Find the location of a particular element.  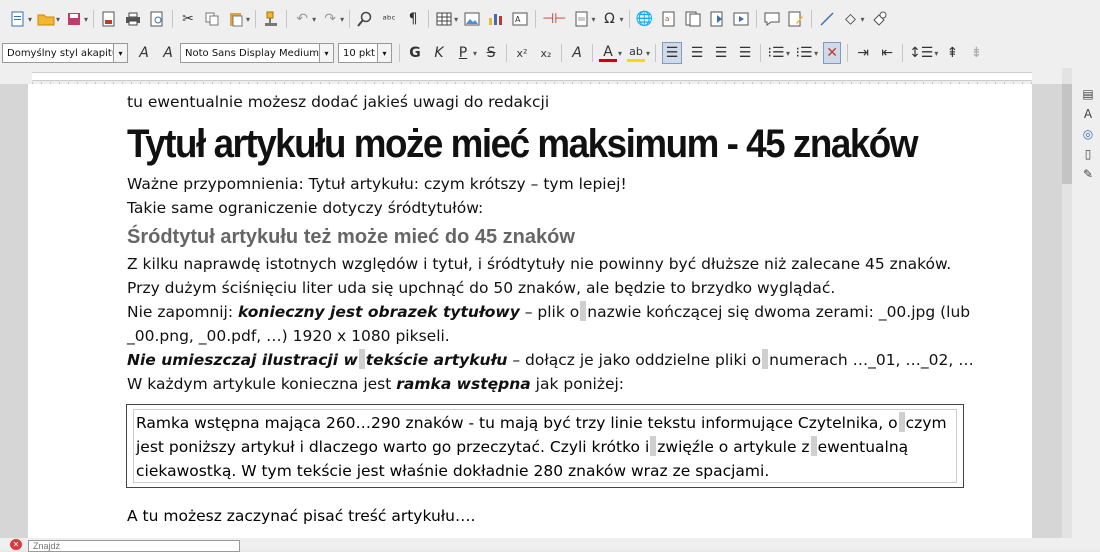

print-icon is located at coordinates (133, 19).